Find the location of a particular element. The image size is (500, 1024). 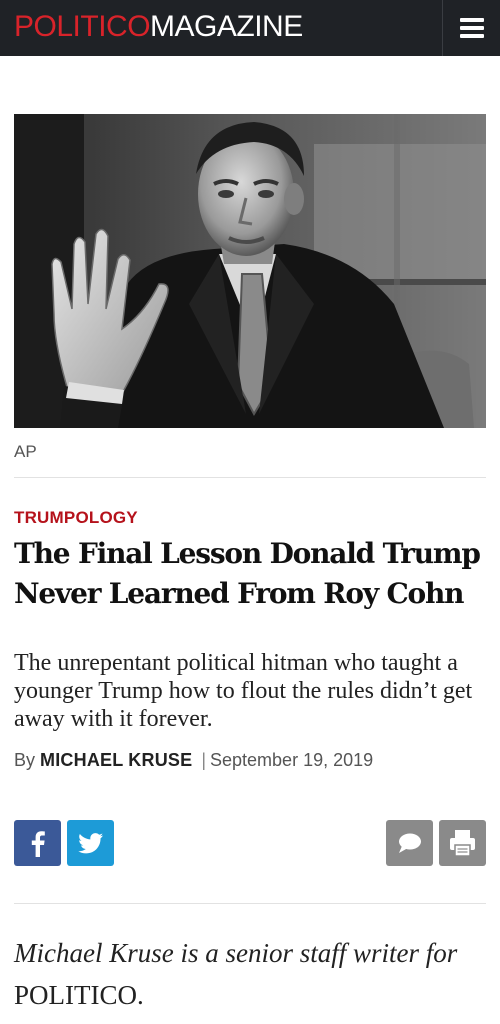

print-icon is located at coordinates (462, 843).